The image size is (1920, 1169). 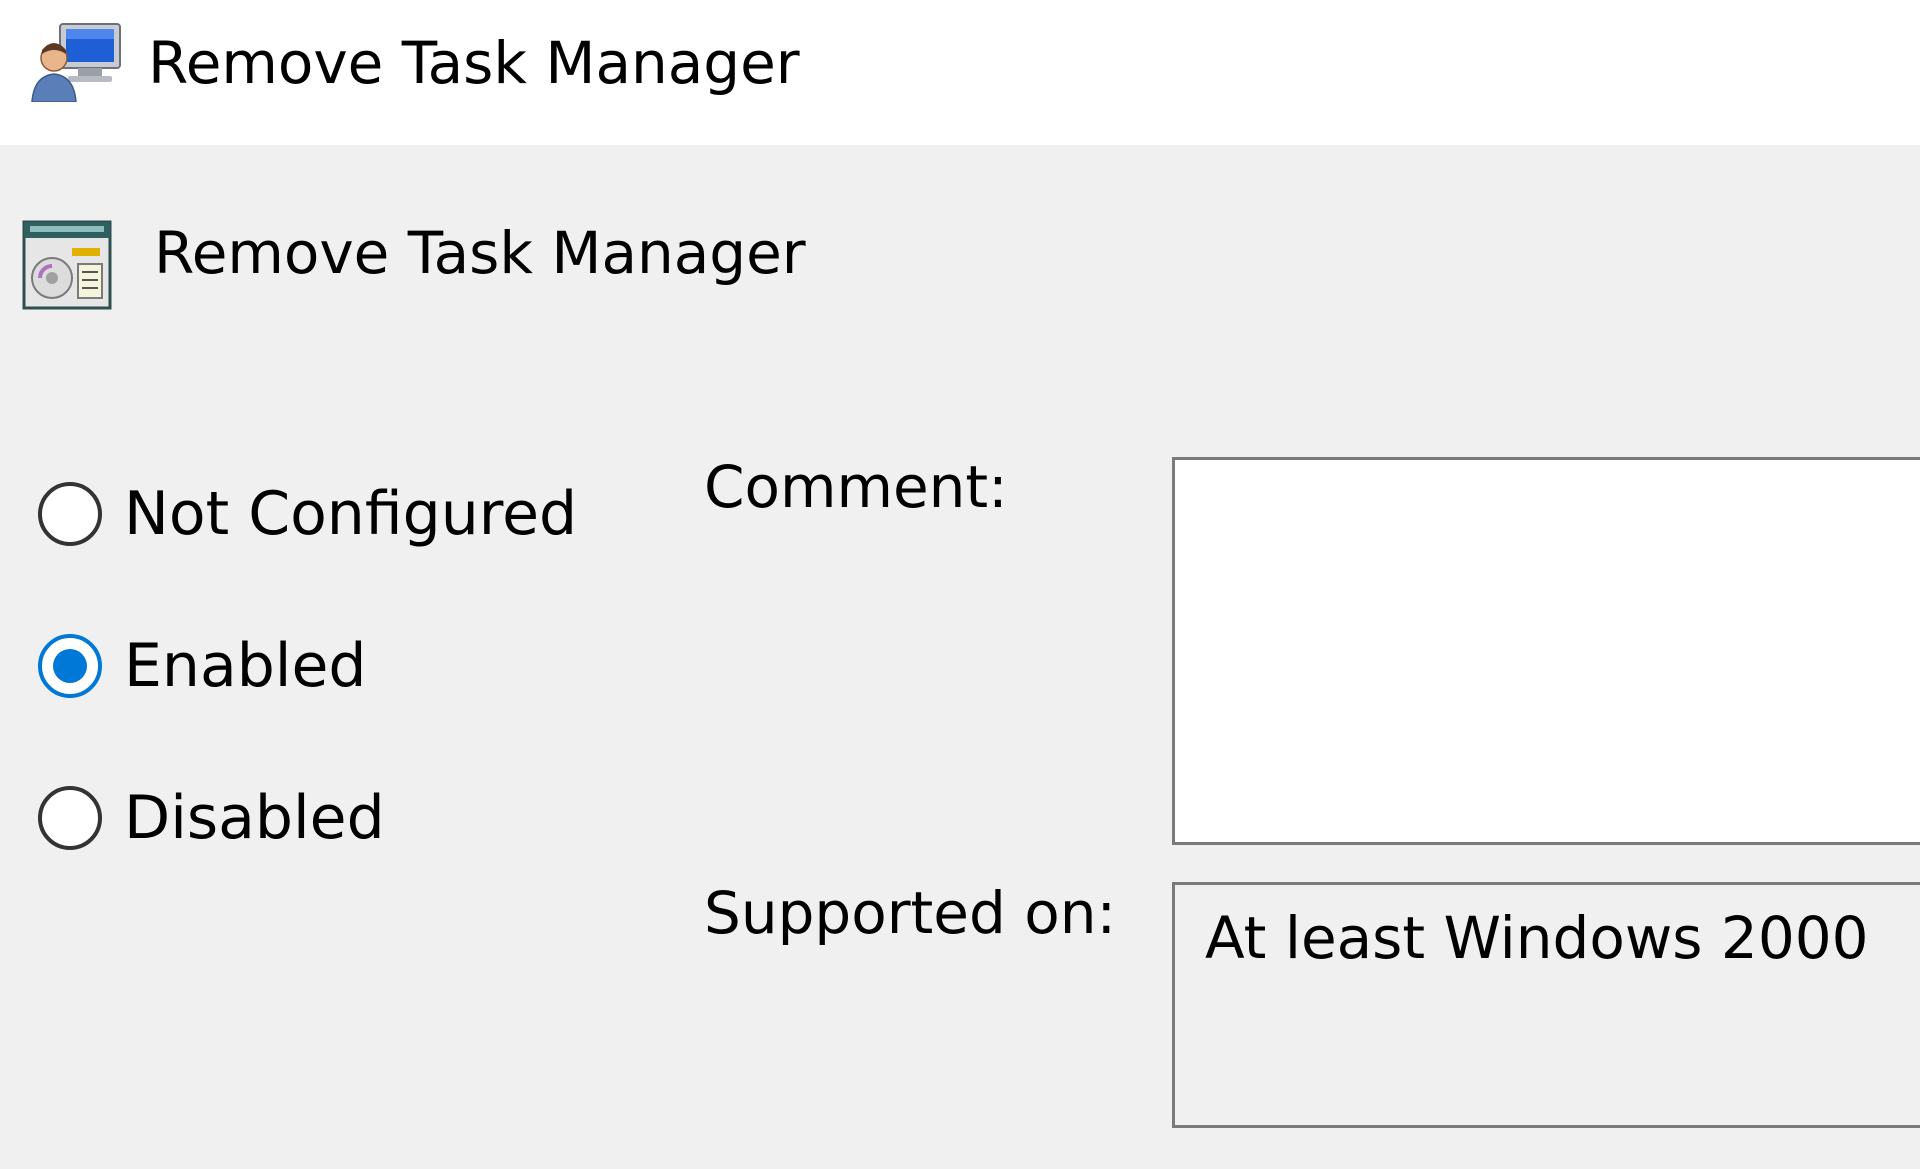 What do you see at coordinates (1537, 938) in the screenshot?
I see `supported-on-value: At least Windows 2000` at bounding box center [1537, 938].